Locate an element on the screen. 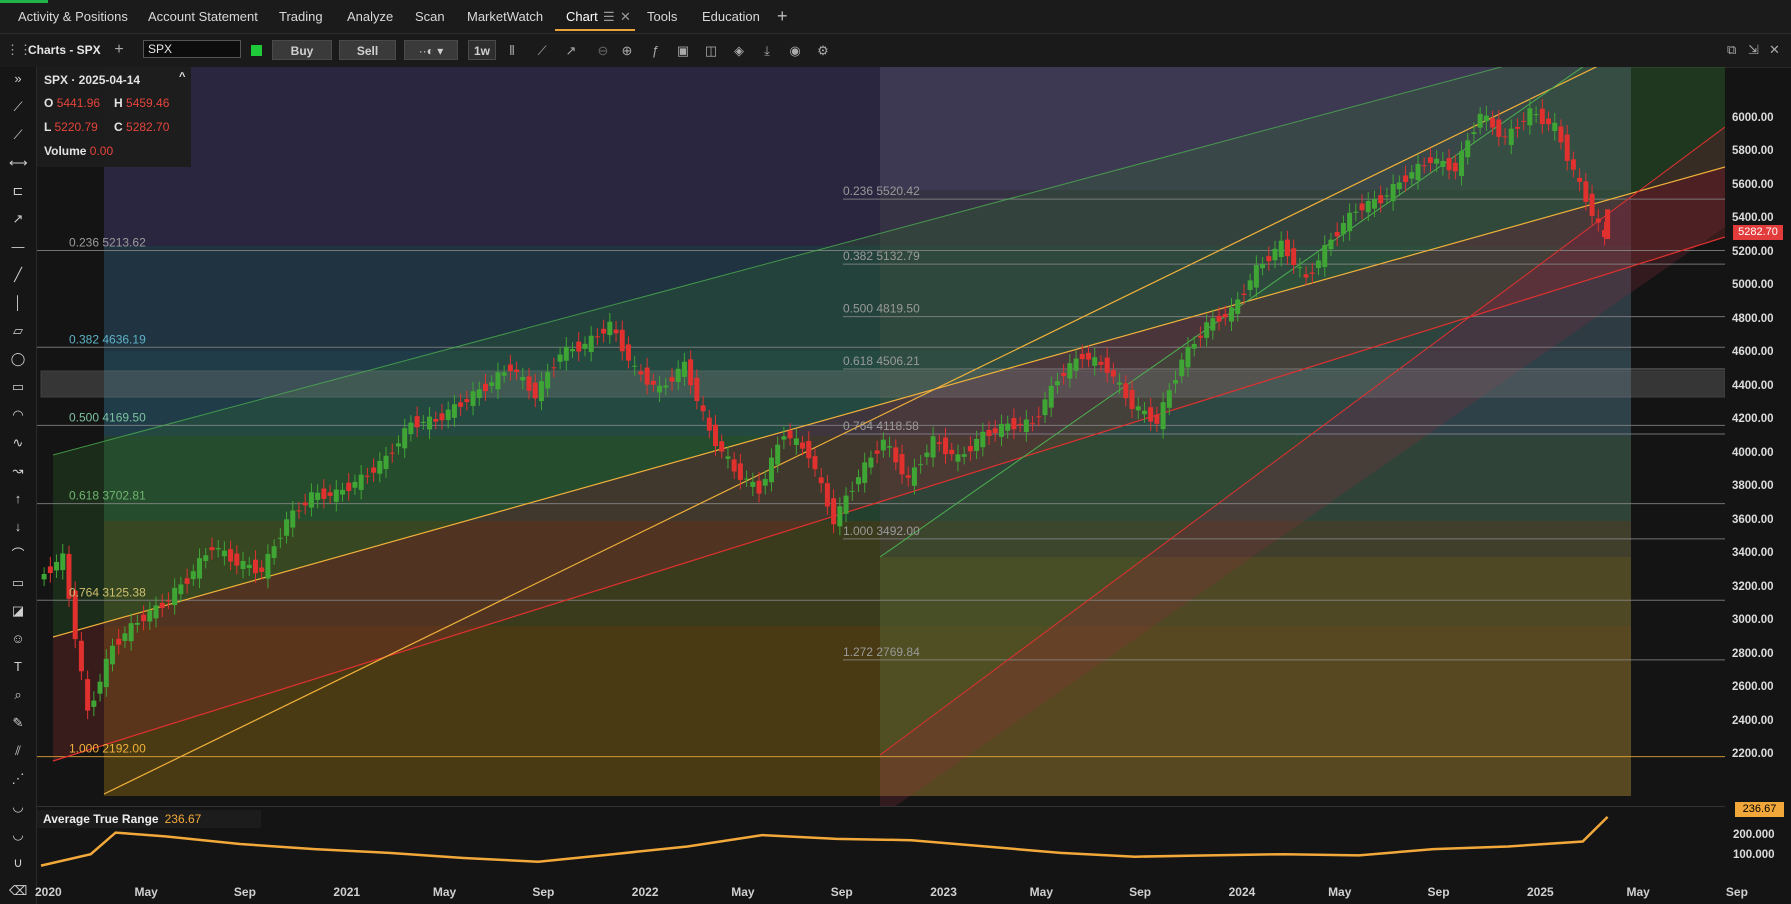  magnet-icon: ∪ is located at coordinates (18, 863).